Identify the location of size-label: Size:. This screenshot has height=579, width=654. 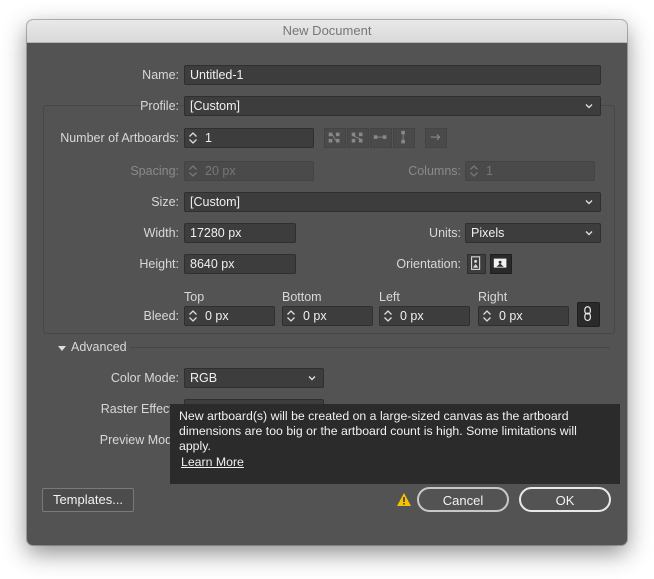
(165, 202).